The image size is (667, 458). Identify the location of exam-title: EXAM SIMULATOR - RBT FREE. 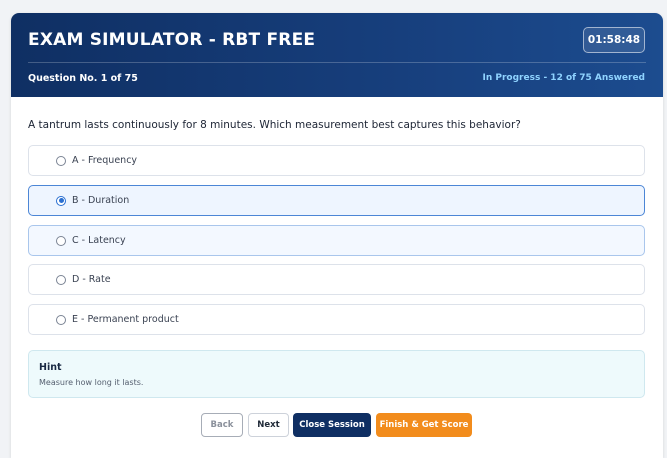
(172, 40).